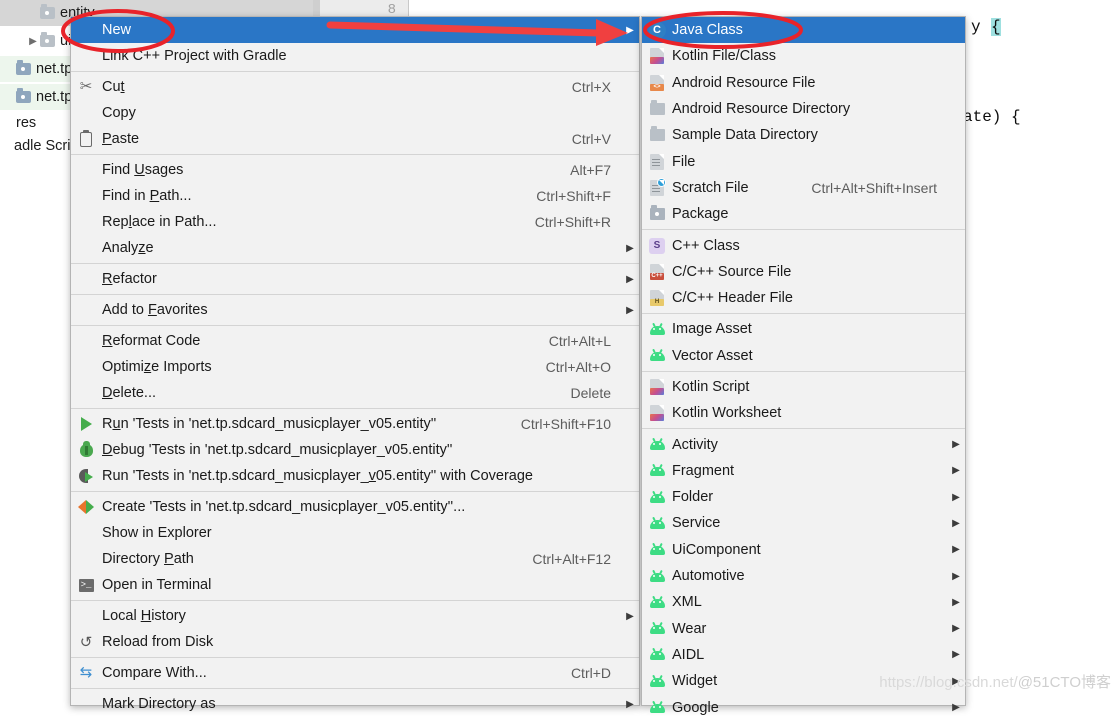 The image size is (1117, 721). Describe the element at coordinates (121, 139) in the screenshot. I see `menu-item-label: Paste` at that location.